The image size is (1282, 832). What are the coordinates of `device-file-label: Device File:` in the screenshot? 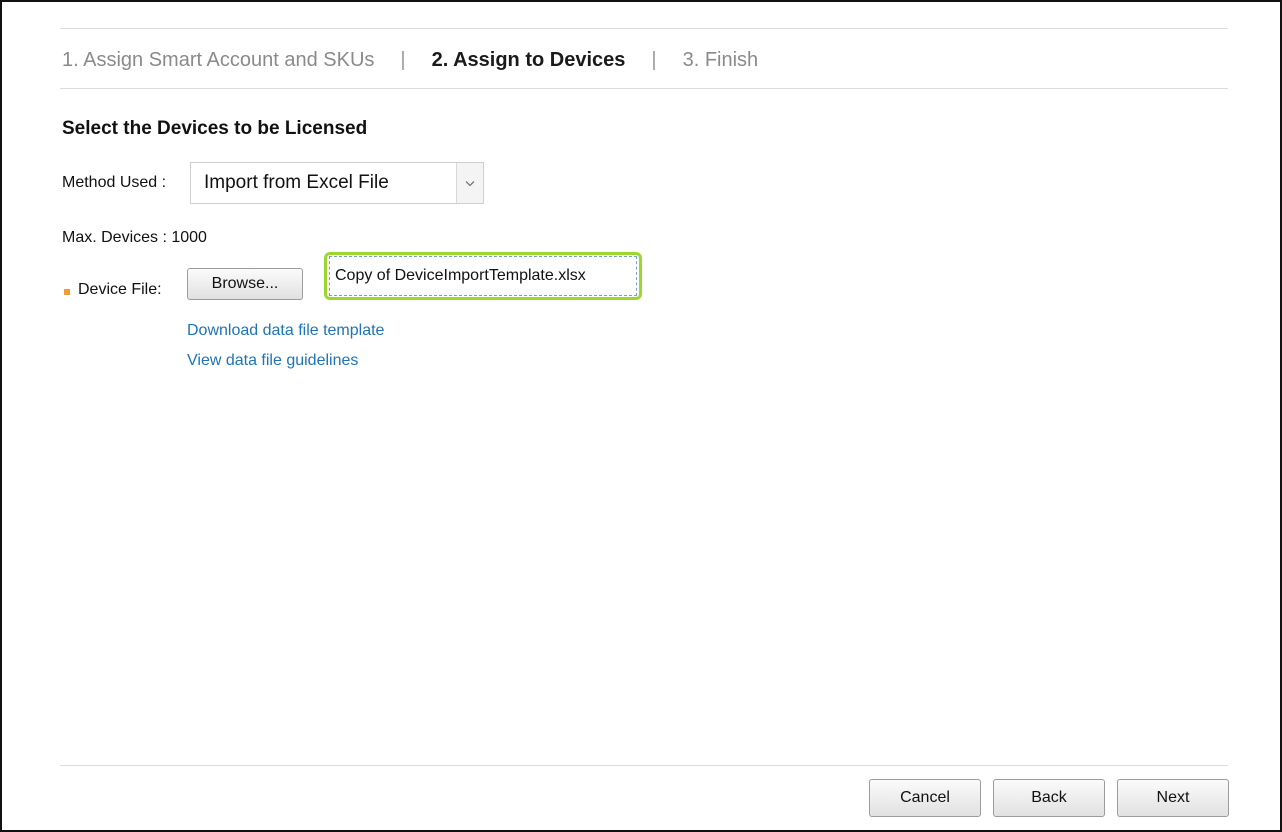 It's located at (120, 289).